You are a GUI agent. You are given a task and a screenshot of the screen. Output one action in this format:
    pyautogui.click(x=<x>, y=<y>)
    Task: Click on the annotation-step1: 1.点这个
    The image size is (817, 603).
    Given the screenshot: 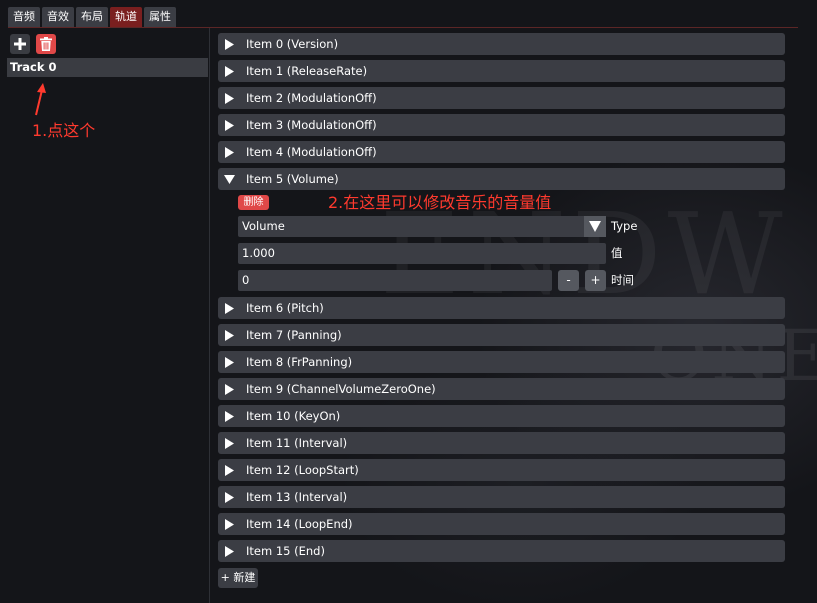 What is the action you would take?
    pyautogui.click(x=64, y=130)
    